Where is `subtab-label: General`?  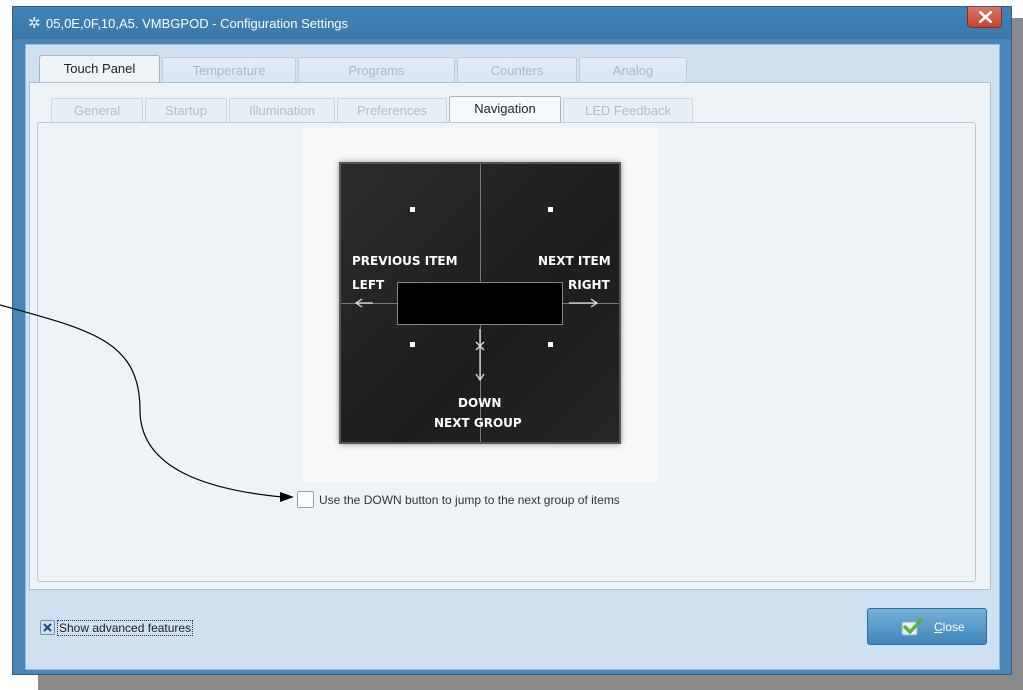
subtab-label: General is located at coordinates (97, 110).